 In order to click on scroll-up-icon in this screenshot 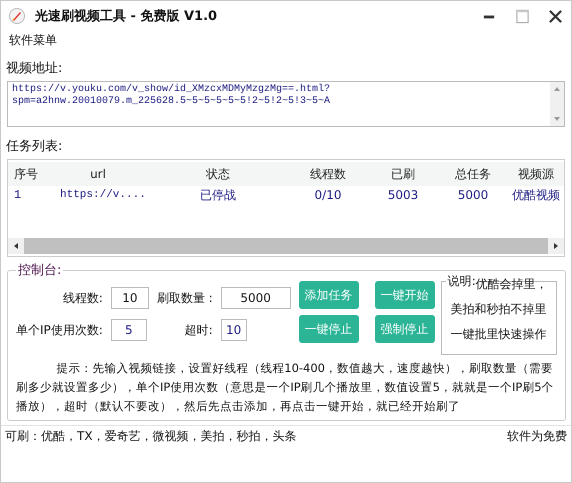, I will do `click(557, 89)`.